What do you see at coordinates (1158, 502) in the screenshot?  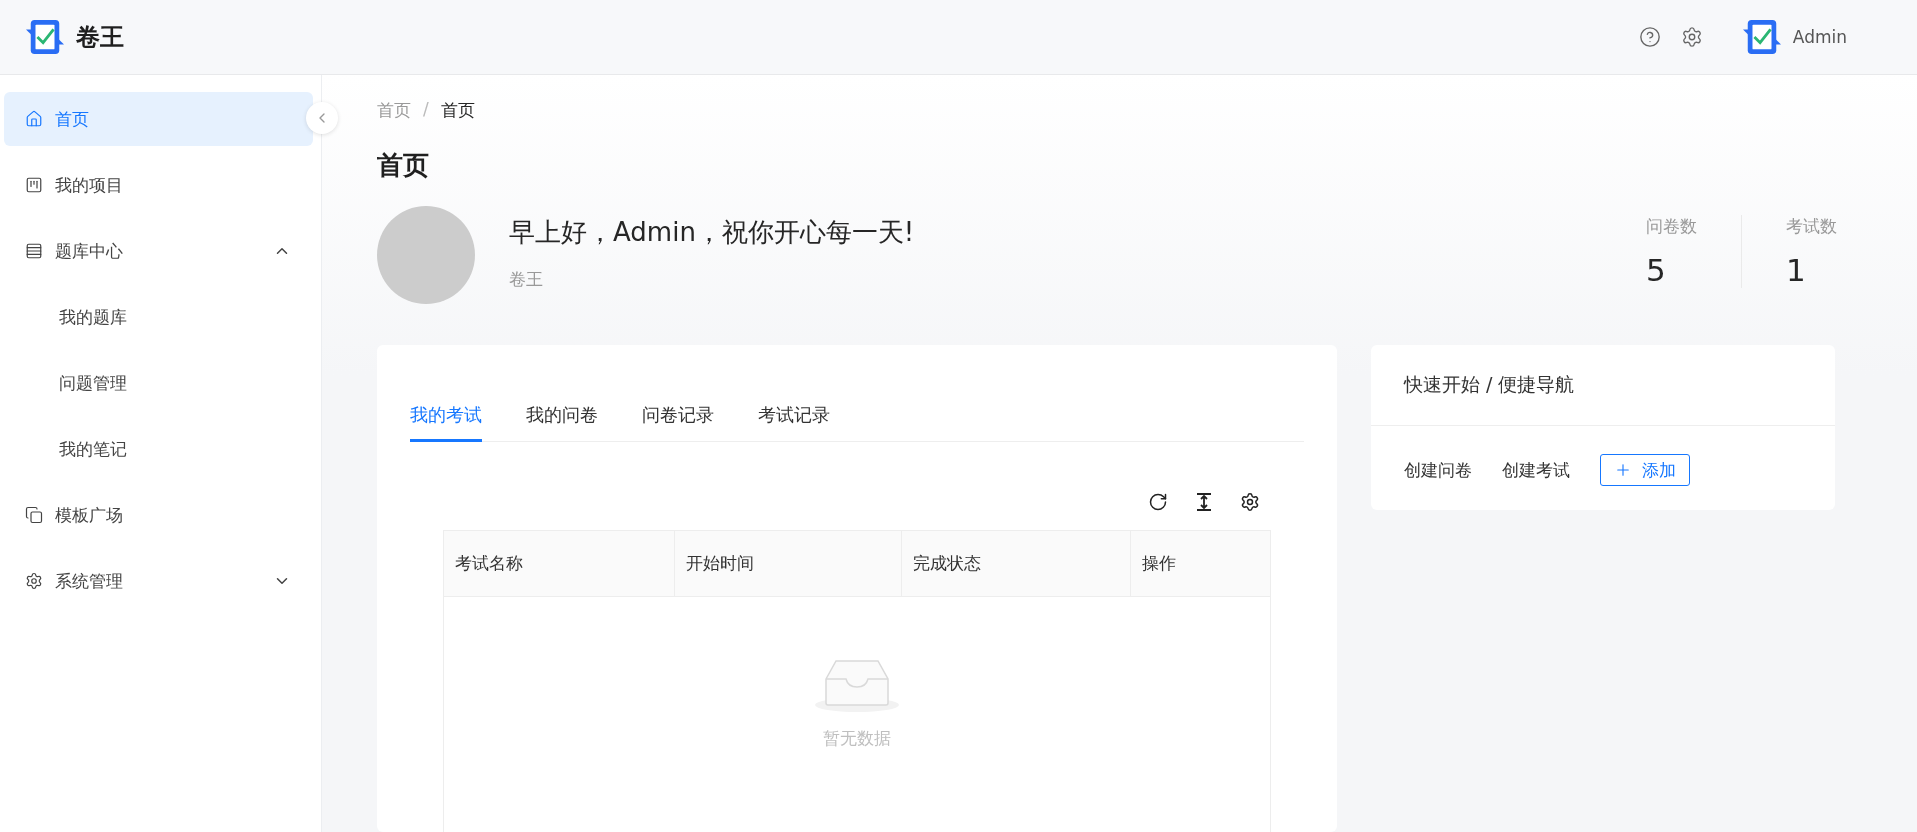 I see `refresh-icon` at bounding box center [1158, 502].